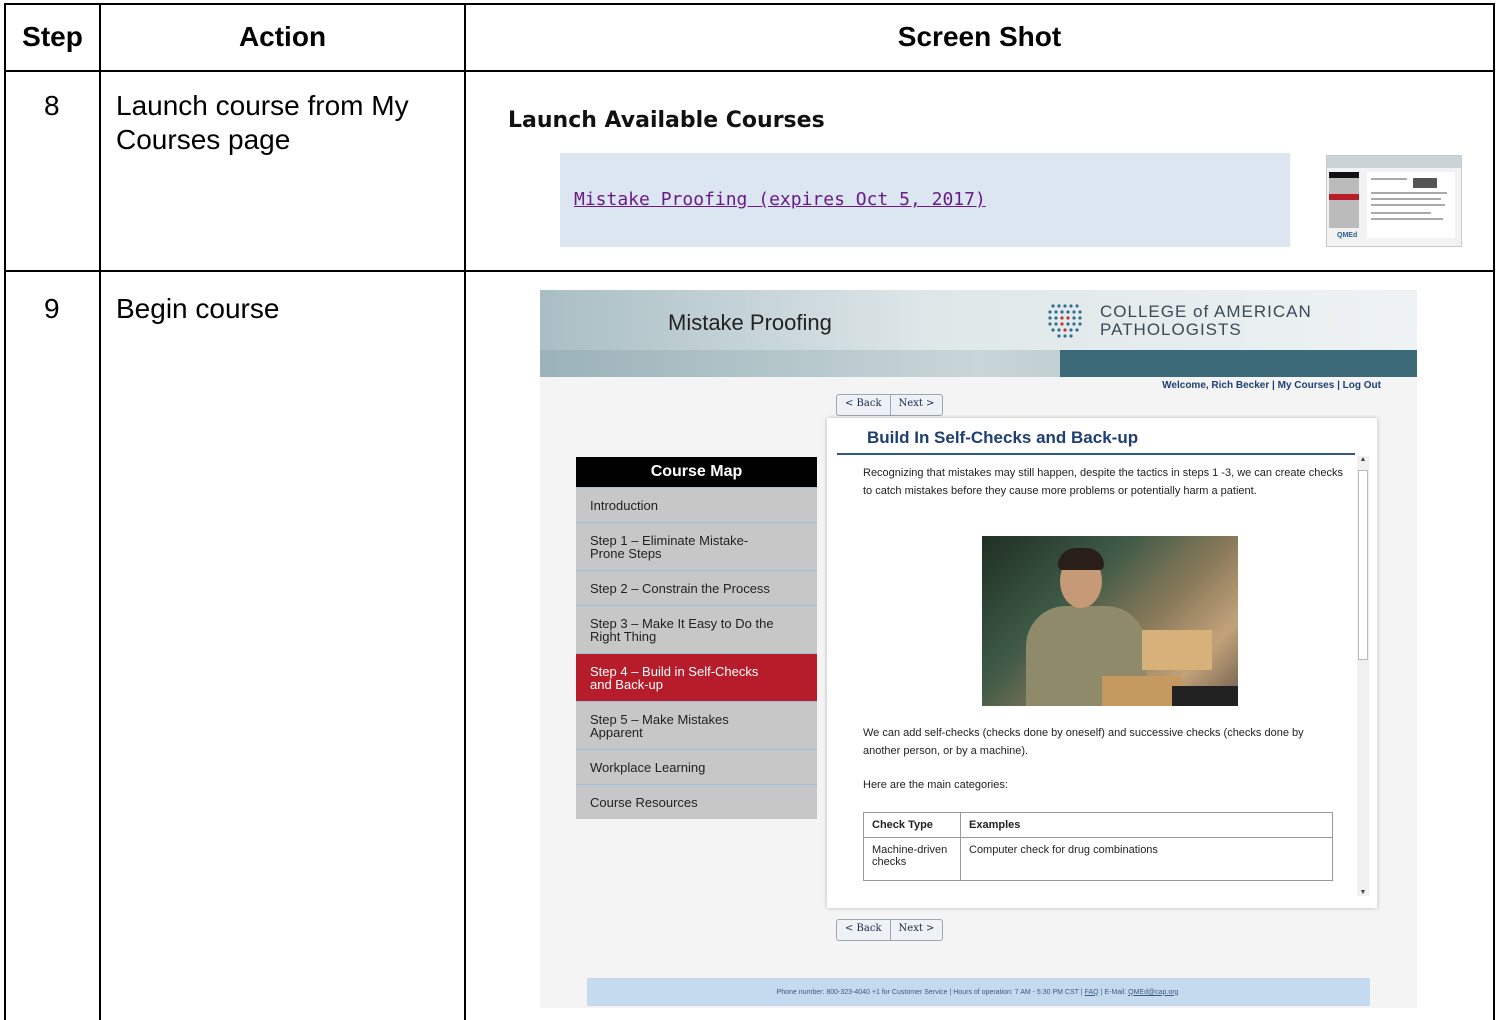 The height and width of the screenshot is (1020, 1499). Describe the element at coordinates (1238, 363) in the screenshot. I see `banner-strip-dark` at that location.